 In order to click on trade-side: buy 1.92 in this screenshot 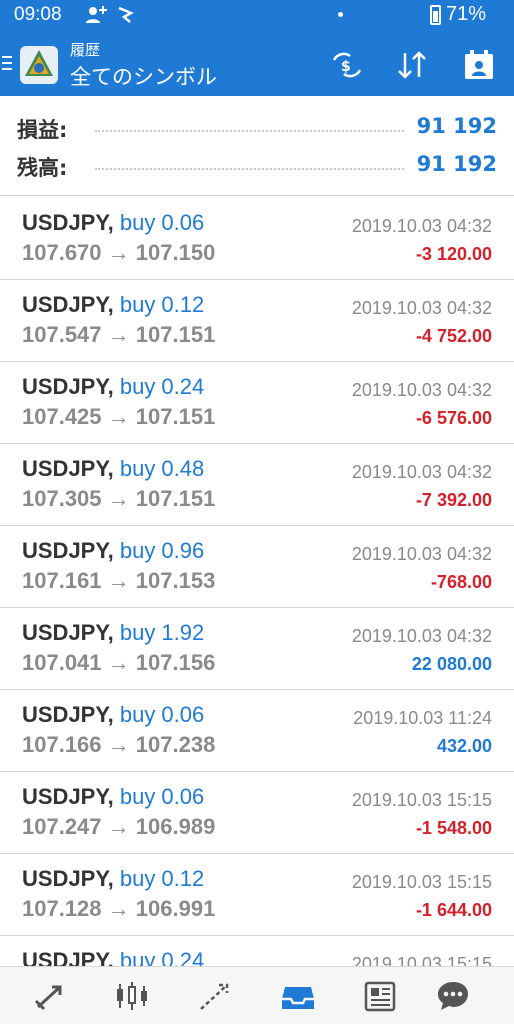, I will do `click(162, 632)`.